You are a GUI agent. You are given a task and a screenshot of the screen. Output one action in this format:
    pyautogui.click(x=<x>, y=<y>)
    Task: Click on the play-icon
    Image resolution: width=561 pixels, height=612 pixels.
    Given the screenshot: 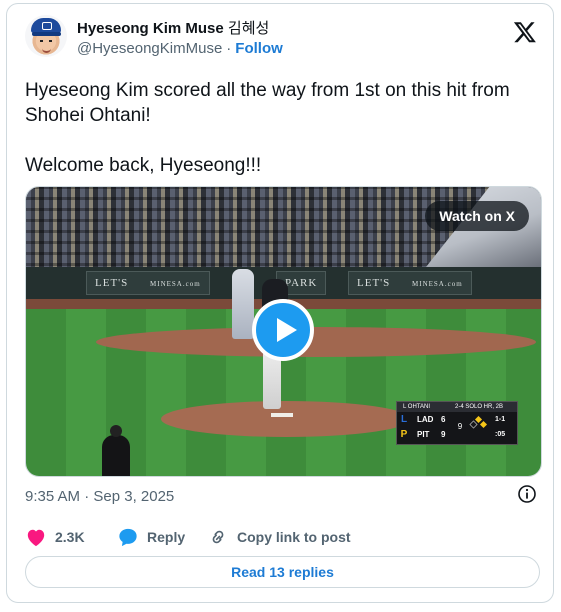 What is the action you would take?
    pyautogui.click(x=283, y=330)
    